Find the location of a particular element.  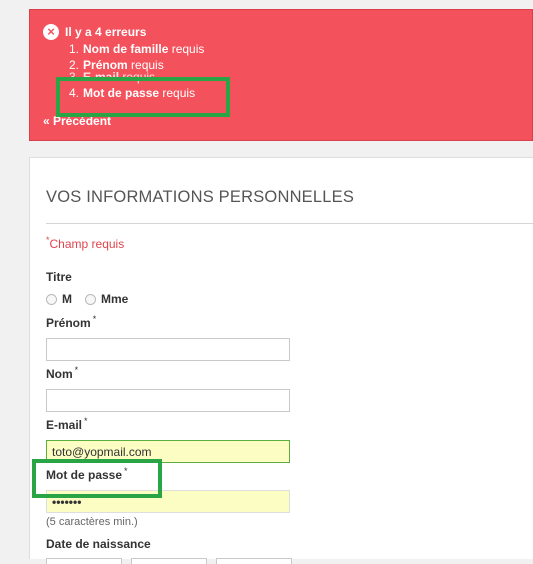

email-label: E-mail * is located at coordinates (67, 424).